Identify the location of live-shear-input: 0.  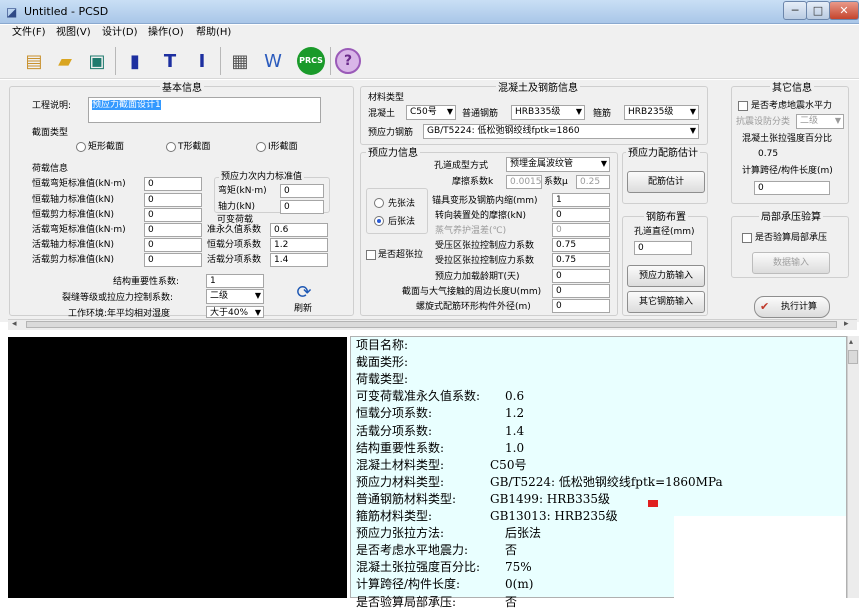
(173, 260).